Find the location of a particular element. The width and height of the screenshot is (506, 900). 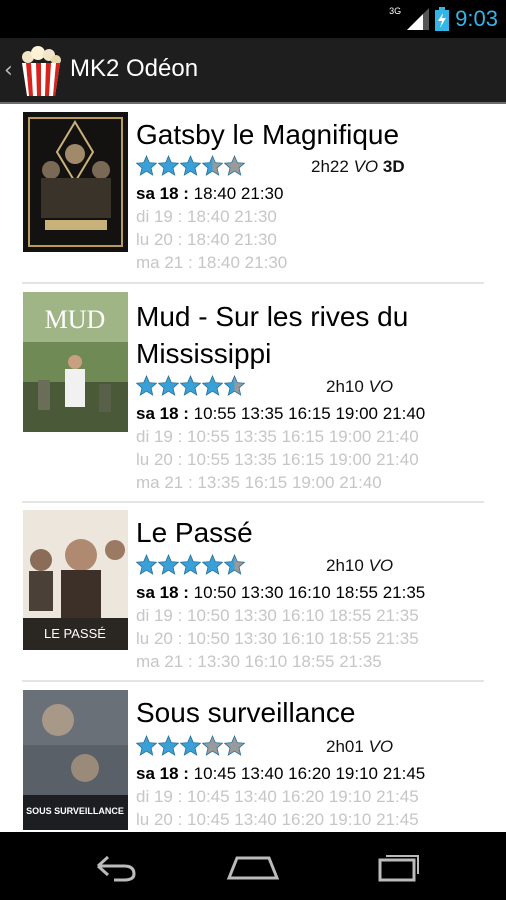

duration: 2h22 is located at coordinates (330, 166).